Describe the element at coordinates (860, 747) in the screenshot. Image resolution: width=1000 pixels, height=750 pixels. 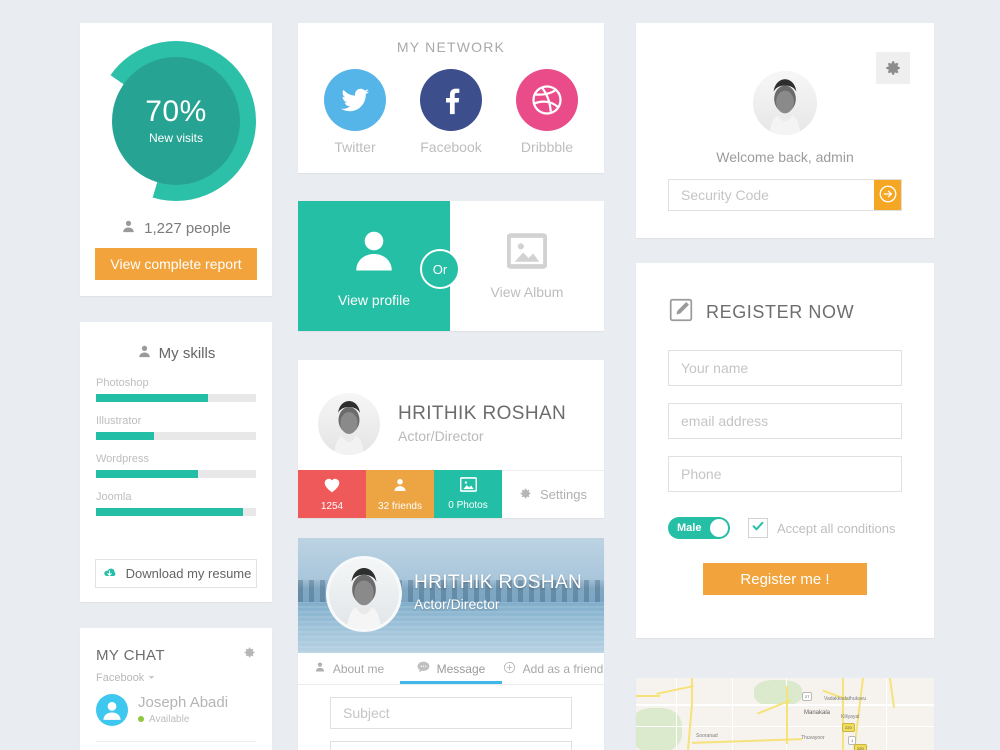
I see `map-shield: 220` at that location.